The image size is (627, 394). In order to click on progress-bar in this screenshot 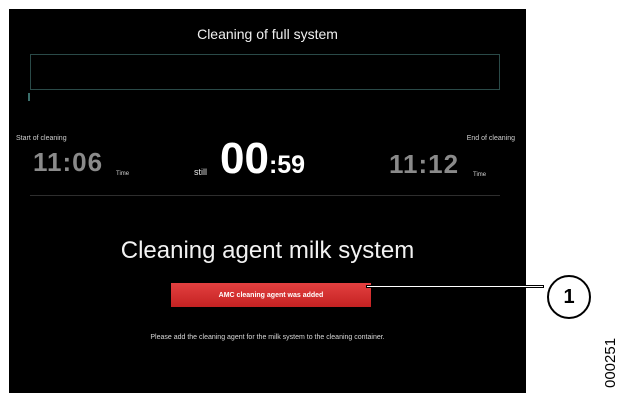, I will do `click(265, 72)`.